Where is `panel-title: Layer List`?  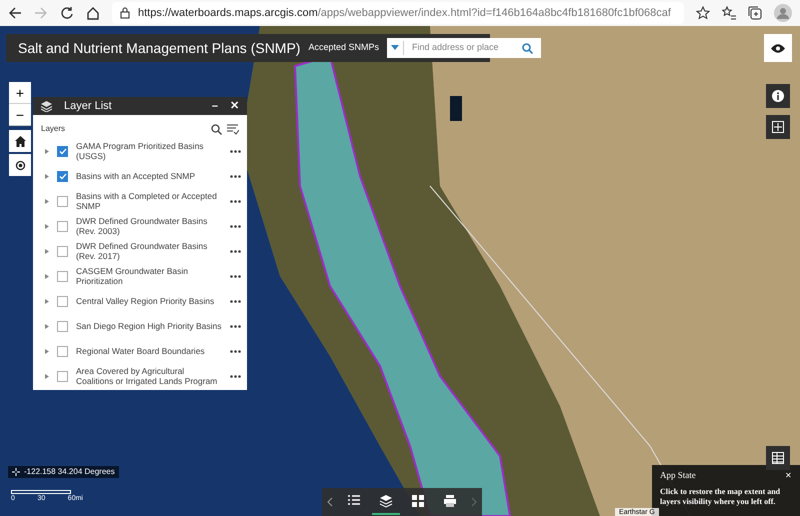
panel-title: Layer List is located at coordinates (88, 106).